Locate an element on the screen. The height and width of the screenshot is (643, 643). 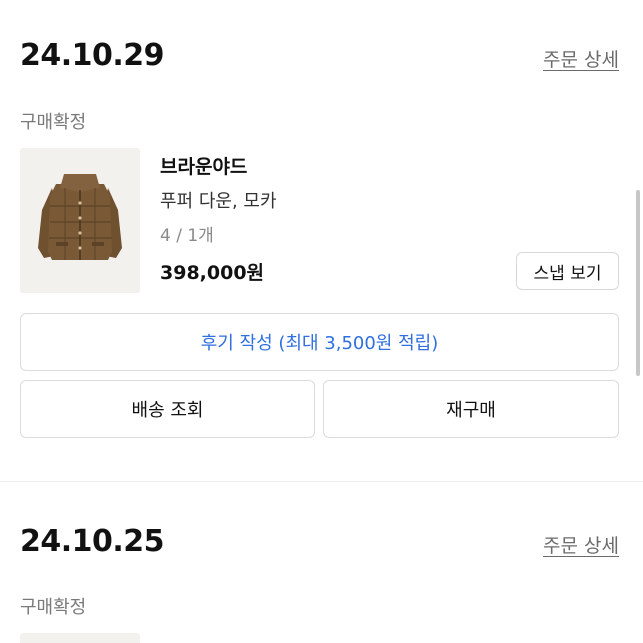
snap-view-button: 스냅 보기 is located at coordinates (567, 271).